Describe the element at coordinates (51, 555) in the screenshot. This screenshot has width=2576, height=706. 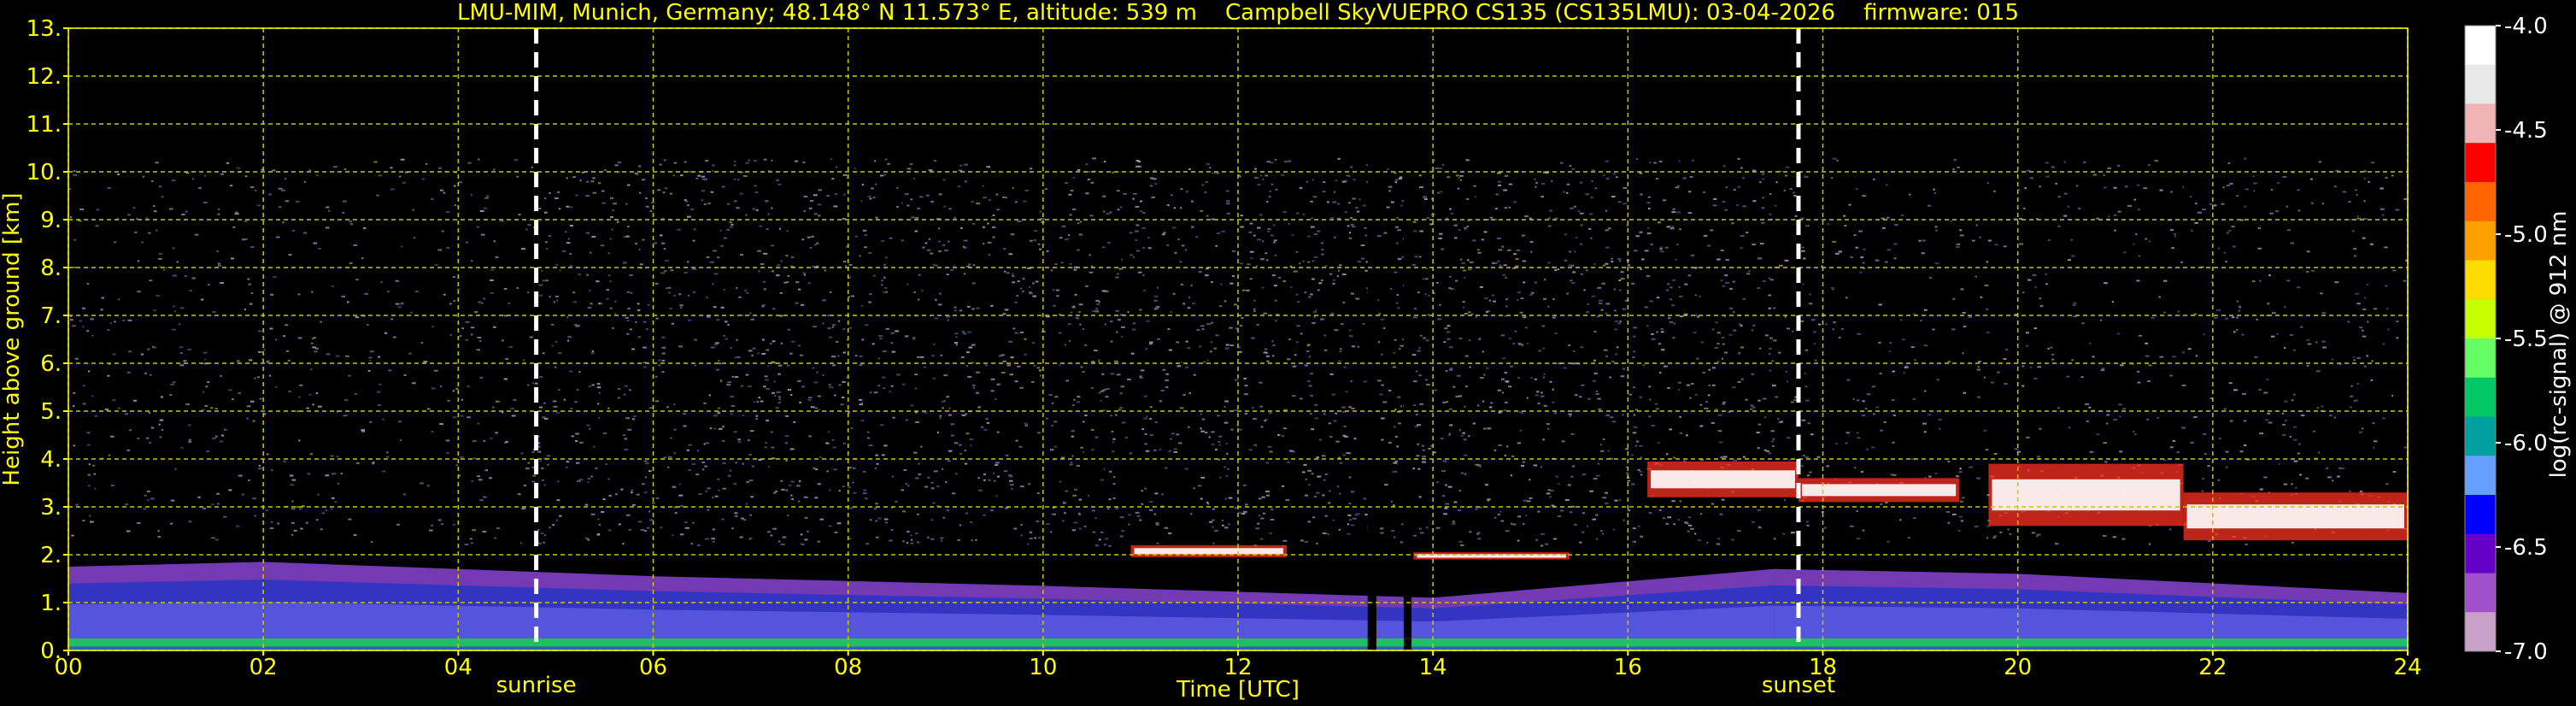
I see `y-tick-label: 2.` at that location.